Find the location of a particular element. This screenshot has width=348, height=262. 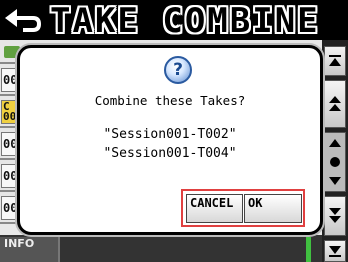

page-up-icon is located at coordinates (335, 103).